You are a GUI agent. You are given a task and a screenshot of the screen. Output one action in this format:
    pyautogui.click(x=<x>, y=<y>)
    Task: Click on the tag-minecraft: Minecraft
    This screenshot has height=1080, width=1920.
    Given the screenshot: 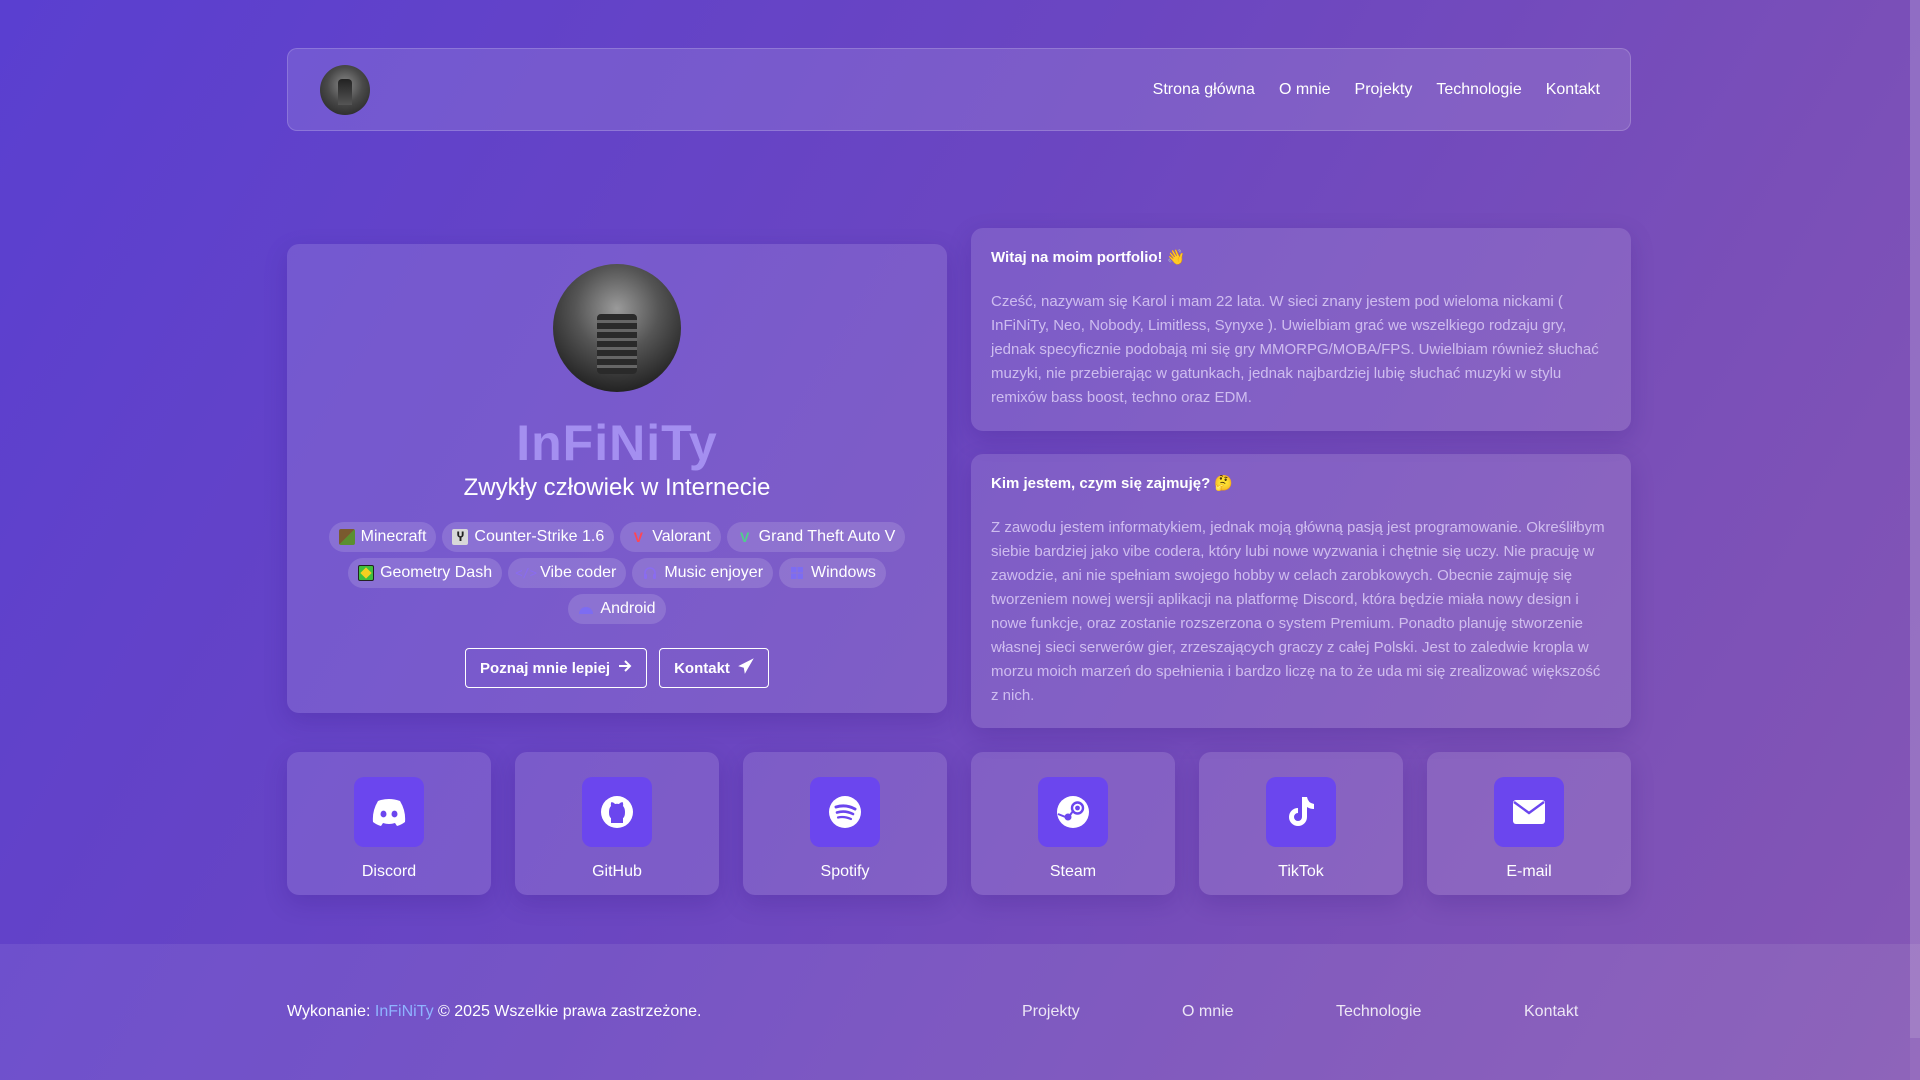 What is the action you would take?
    pyautogui.click(x=382, y=537)
    